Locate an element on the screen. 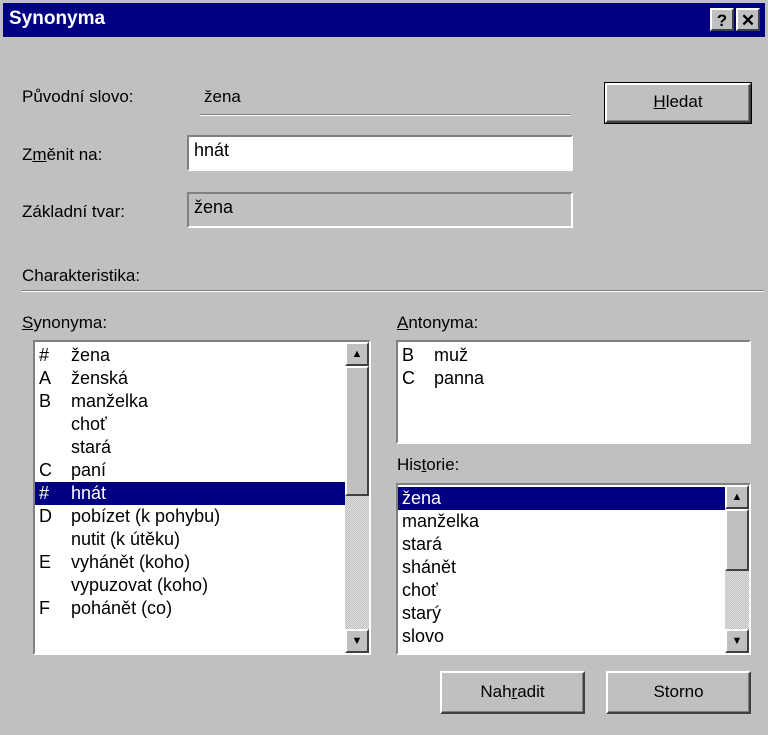 The width and height of the screenshot is (768, 735). synonym-word: hnát is located at coordinates (89, 493).